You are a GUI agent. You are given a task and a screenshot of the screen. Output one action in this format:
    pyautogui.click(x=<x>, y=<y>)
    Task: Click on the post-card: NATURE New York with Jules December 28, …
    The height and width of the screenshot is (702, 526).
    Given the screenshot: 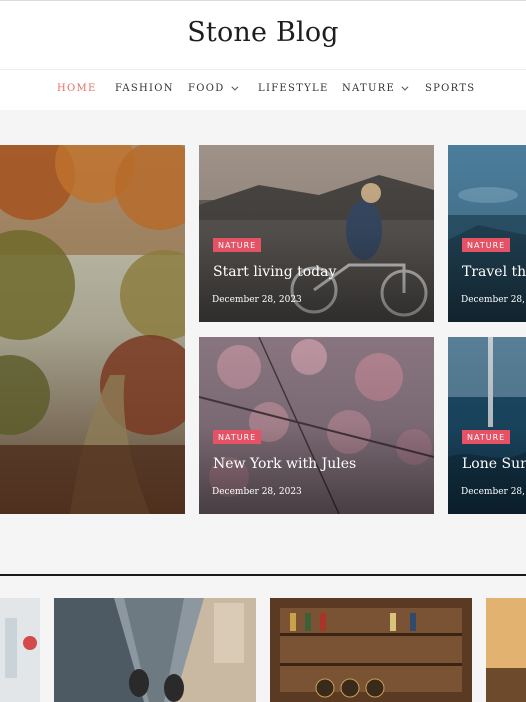 What is the action you would take?
    pyautogui.click(x=316, y=425)
    